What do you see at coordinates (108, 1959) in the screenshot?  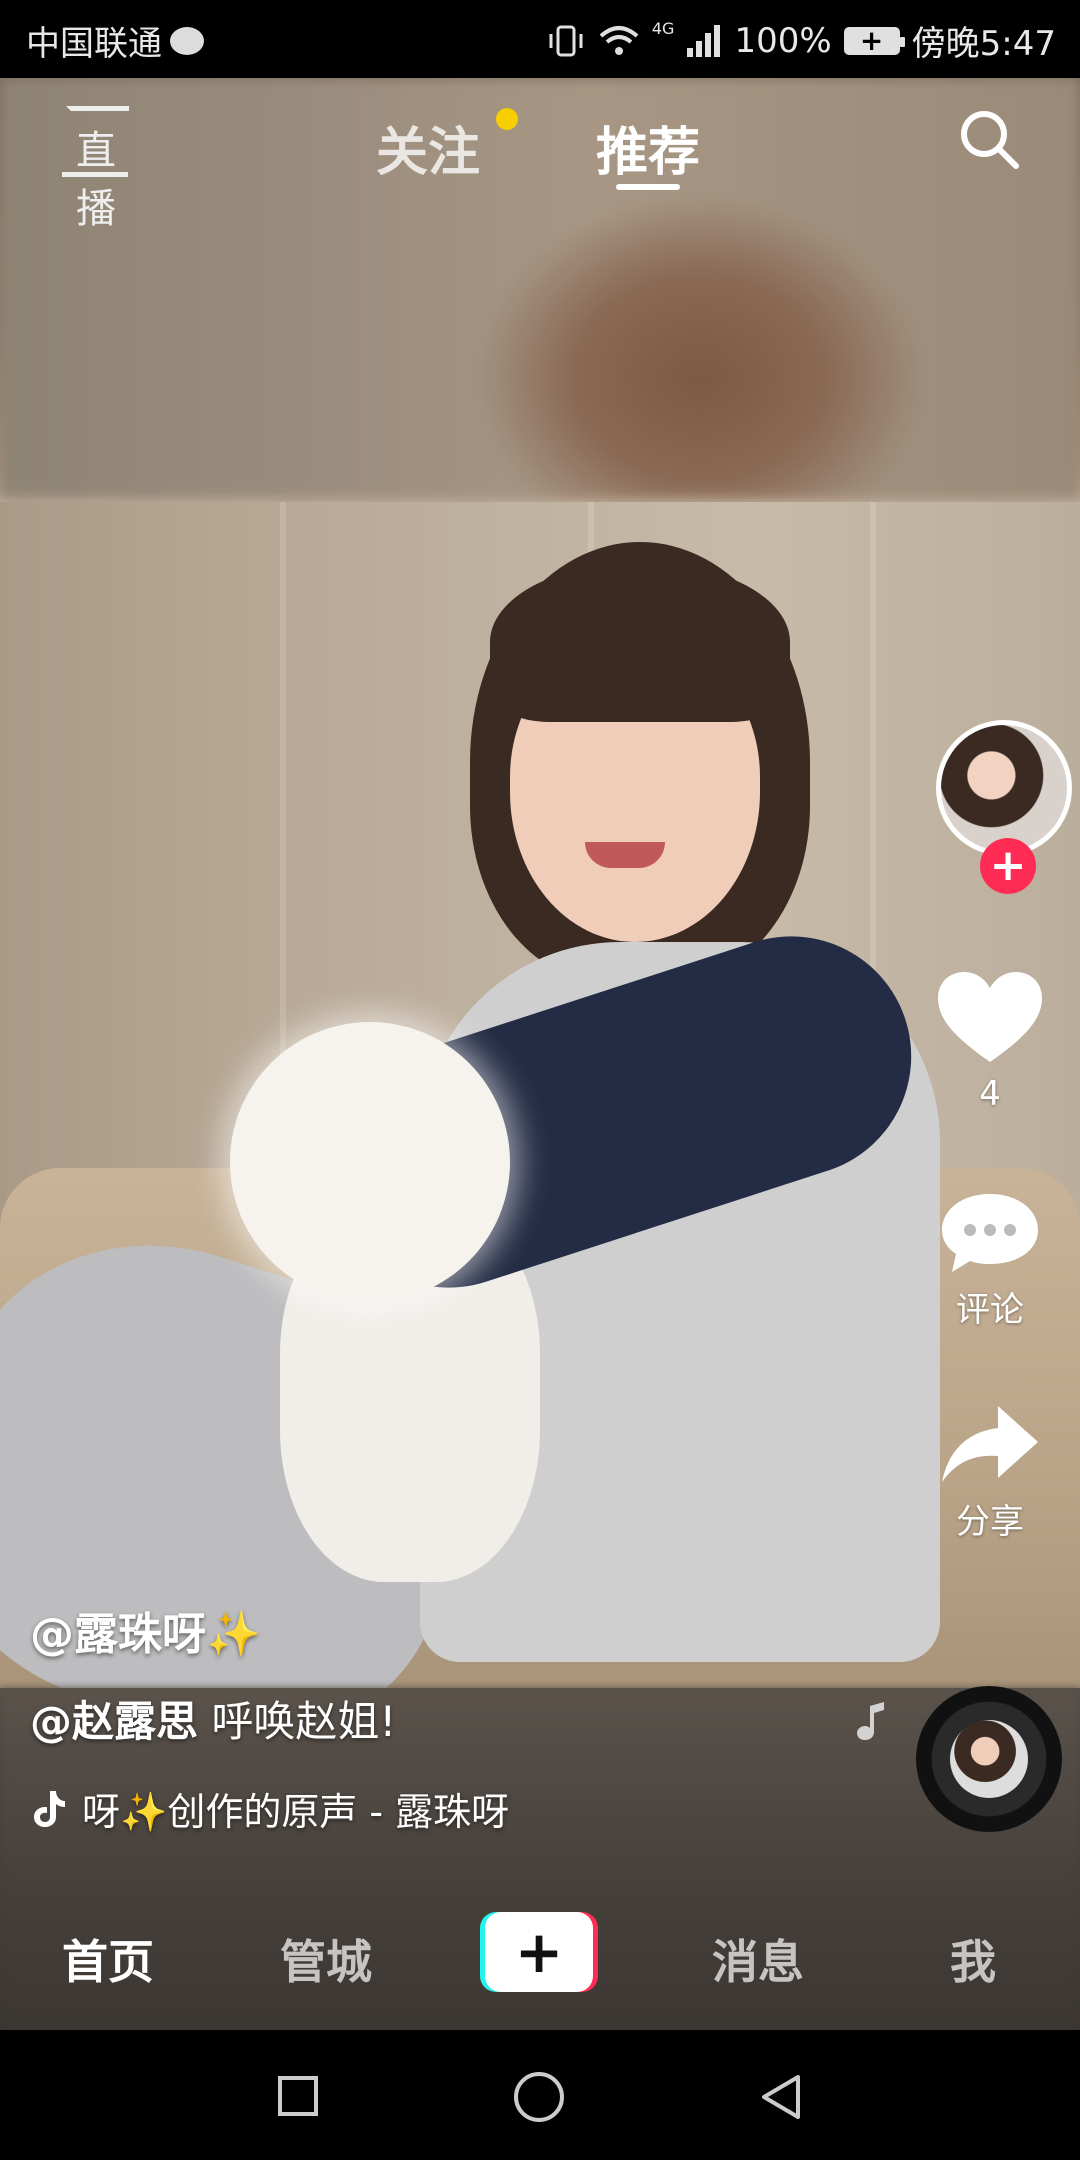 I see `tab-home: 首页` at bounding box center [108, 1959].